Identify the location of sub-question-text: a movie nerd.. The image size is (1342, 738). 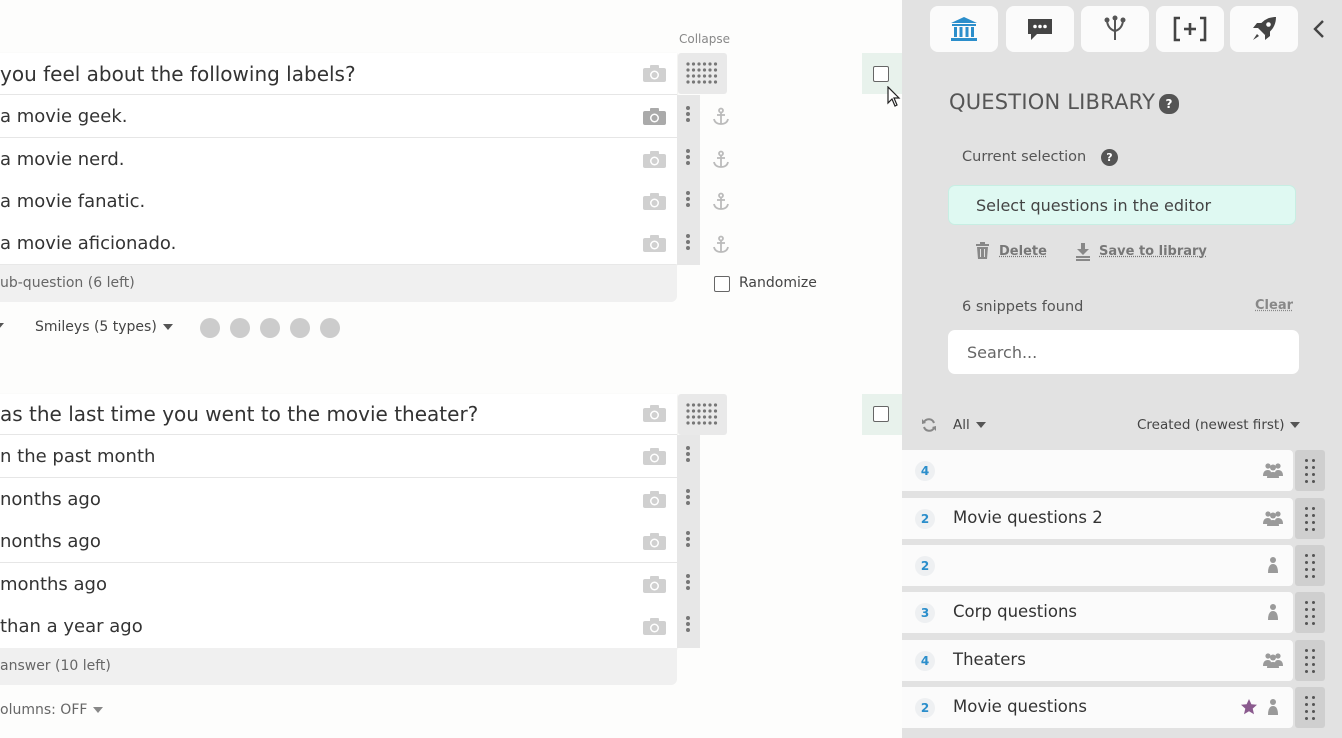
(62, 159).